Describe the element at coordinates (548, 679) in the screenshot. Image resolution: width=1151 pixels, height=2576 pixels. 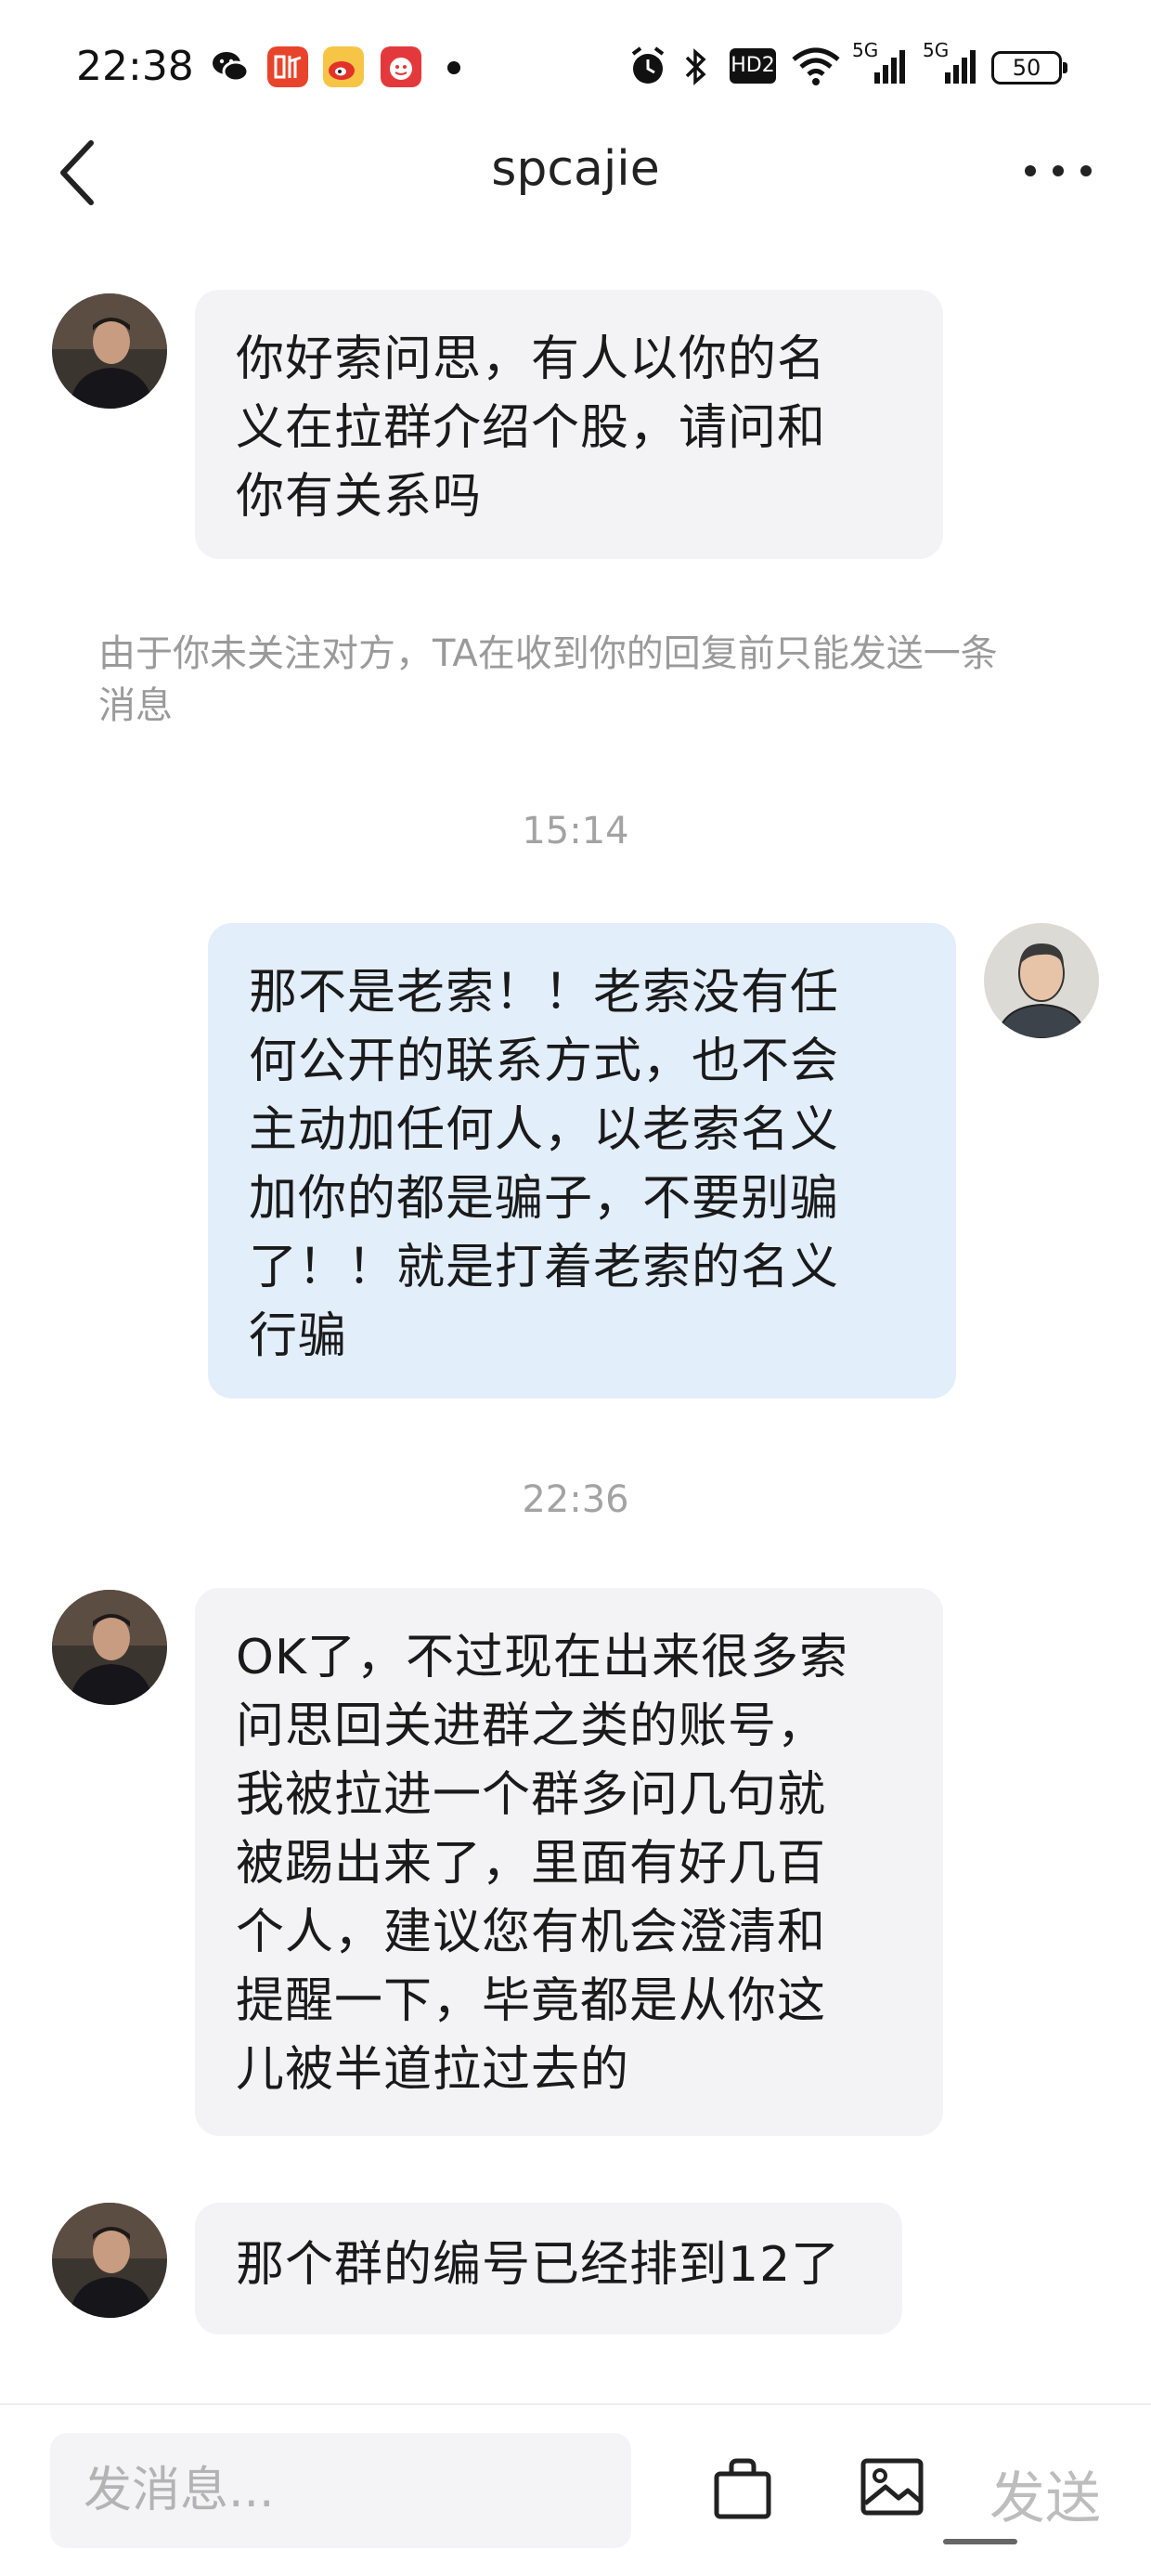
I see `follow-notice: 由于你未关注对方，TA在收到你的回复前只能发送一条 消息` at that location.